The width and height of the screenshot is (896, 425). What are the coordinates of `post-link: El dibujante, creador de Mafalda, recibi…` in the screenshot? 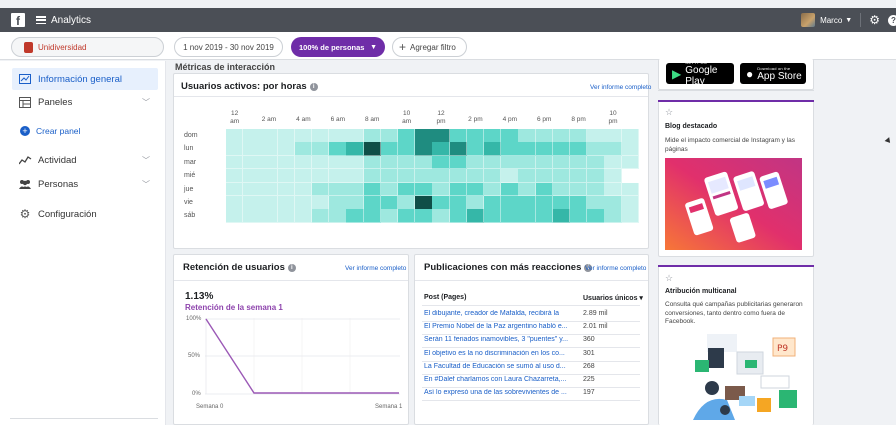 It's located at (501, 313).